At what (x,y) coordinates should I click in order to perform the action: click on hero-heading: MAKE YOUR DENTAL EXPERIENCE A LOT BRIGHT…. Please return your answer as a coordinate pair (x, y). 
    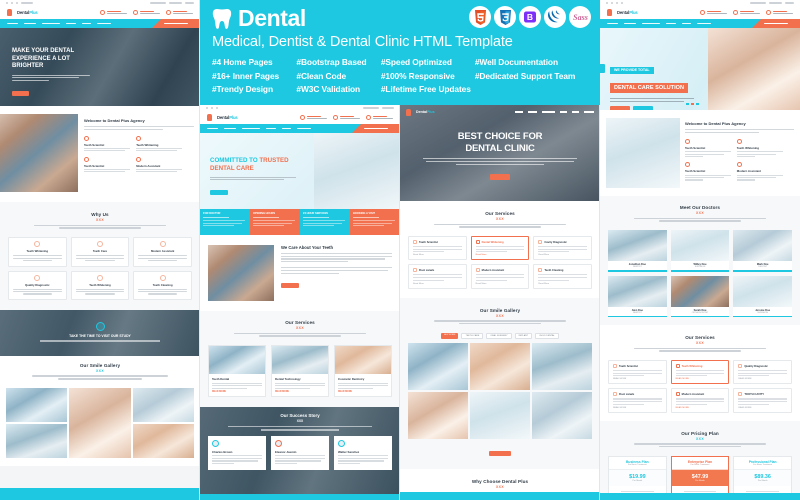
    Looking at the image, I should click on (43, 58).